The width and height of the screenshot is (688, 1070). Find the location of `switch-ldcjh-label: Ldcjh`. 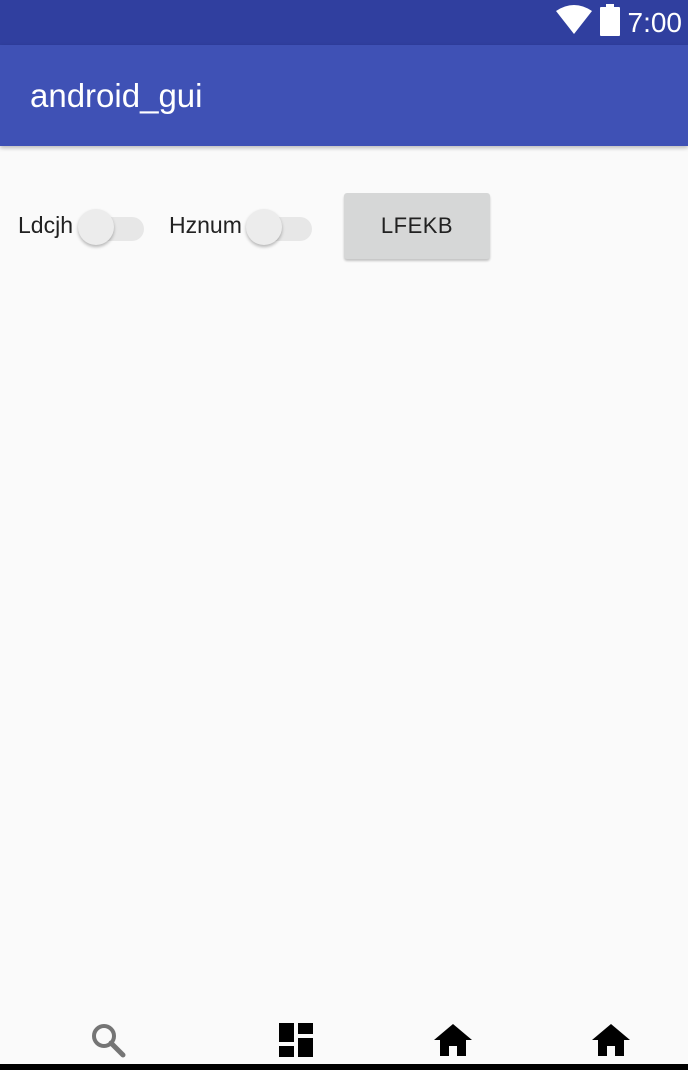

switch-ldcjh-label: Ldcjh is located at coordinates (45, 225).